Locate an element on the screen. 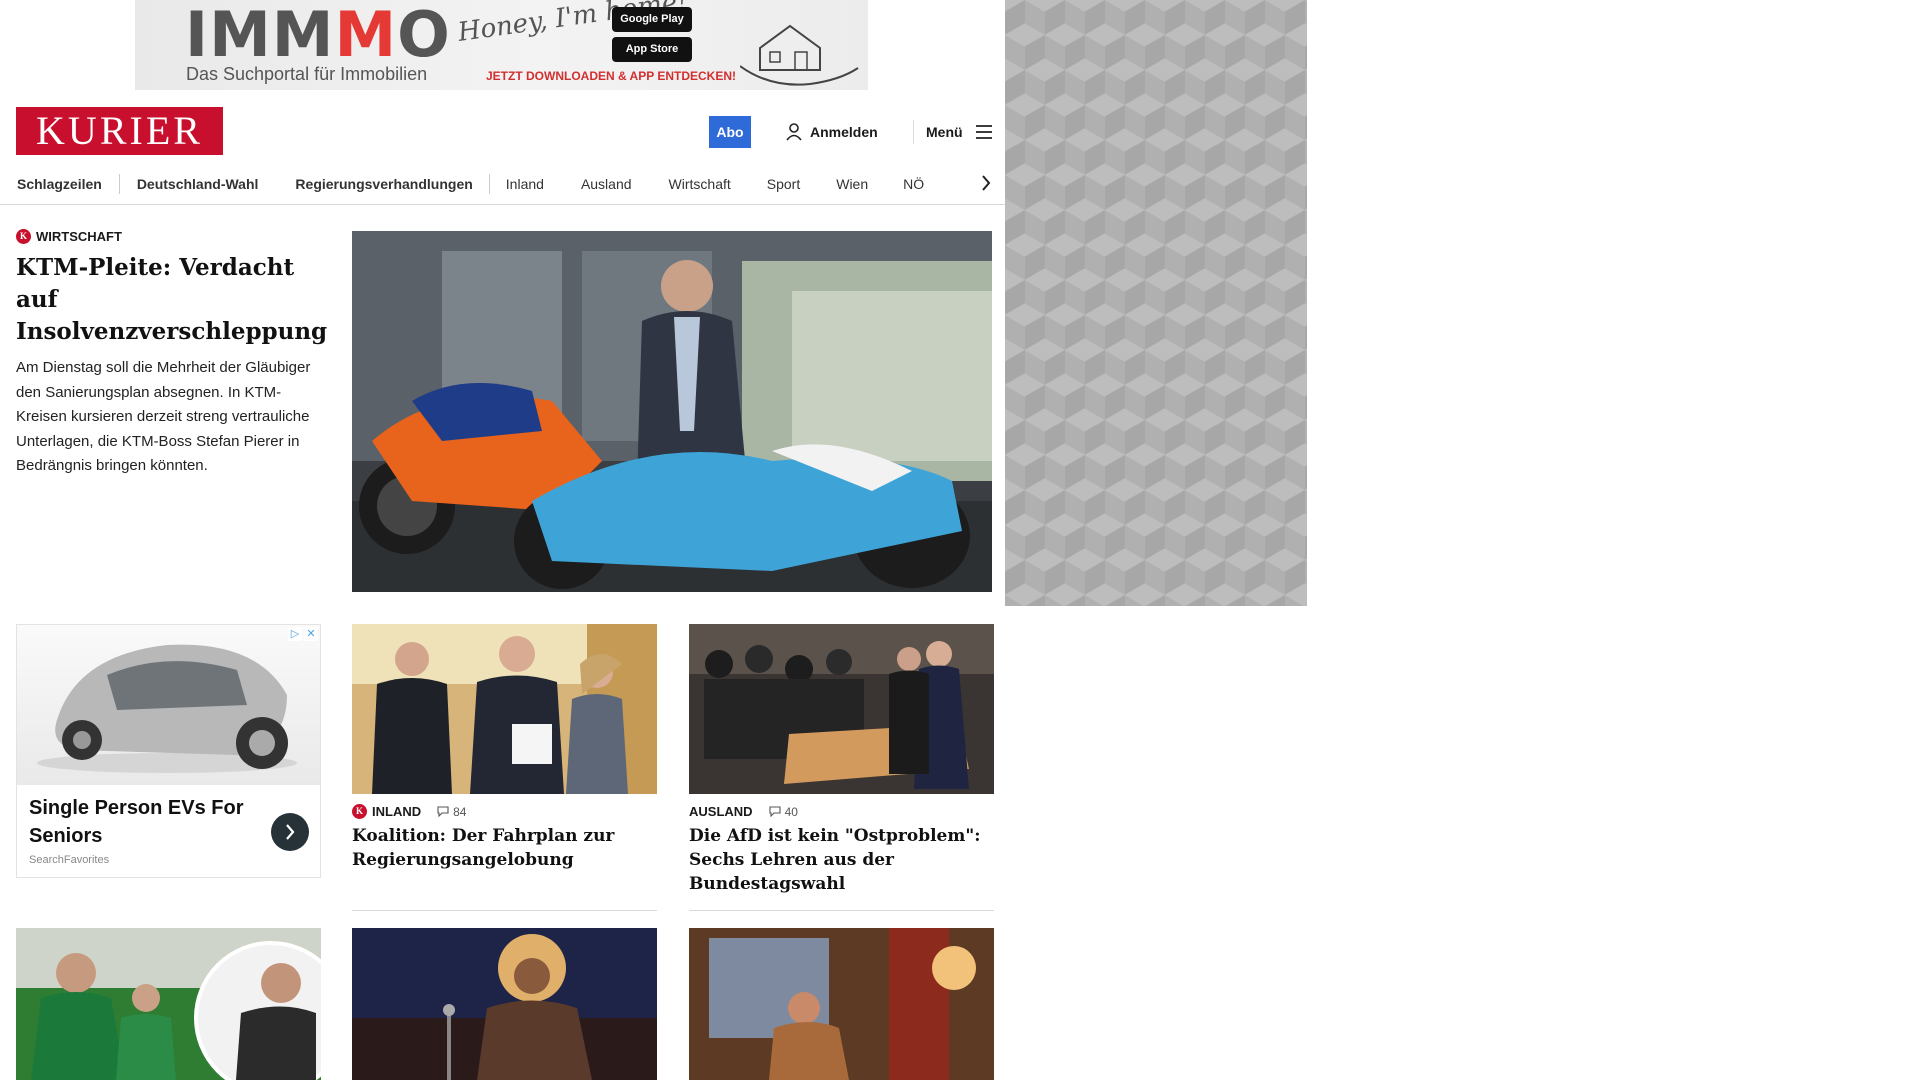  article-image-lifestyle is located at coordinates (841, 1004).